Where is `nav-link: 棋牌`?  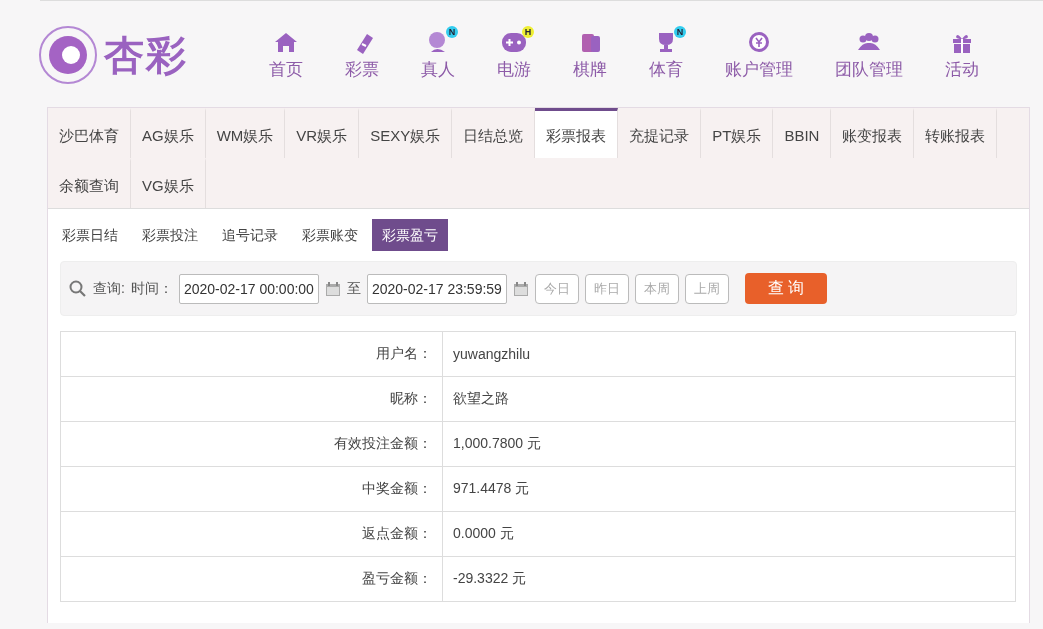
nav-link: 棋牌 is located at coordinates (590, 55).